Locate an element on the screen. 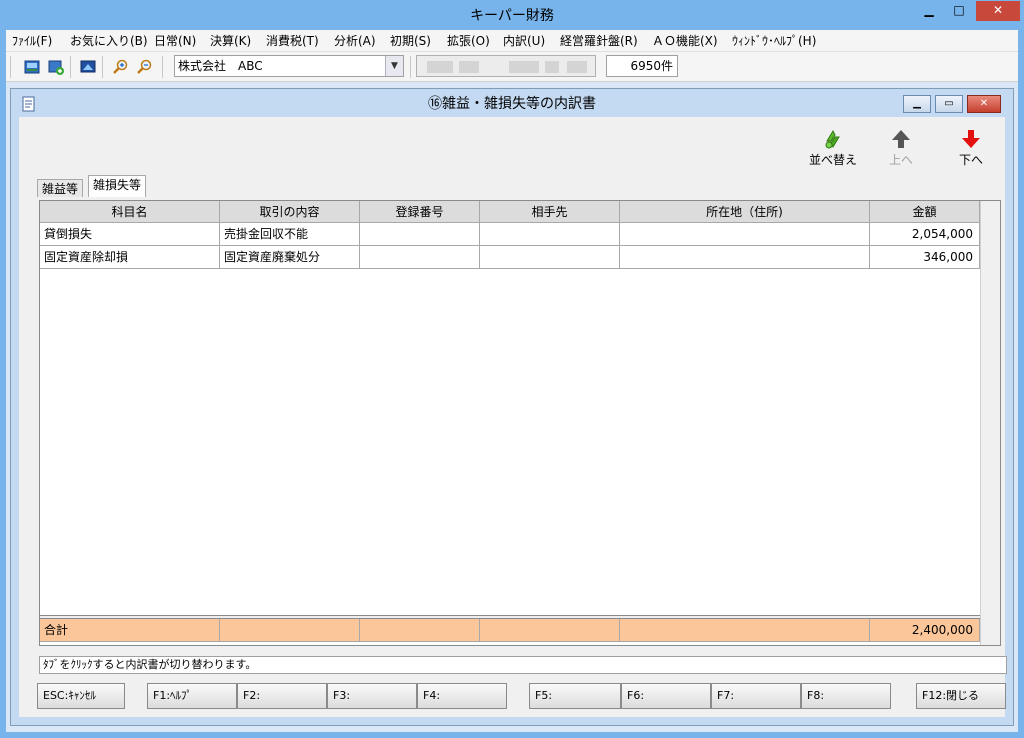 This screenshot has width=1024, height=738. menu-daily: 日常(N) is located at coordinates (175, 41).